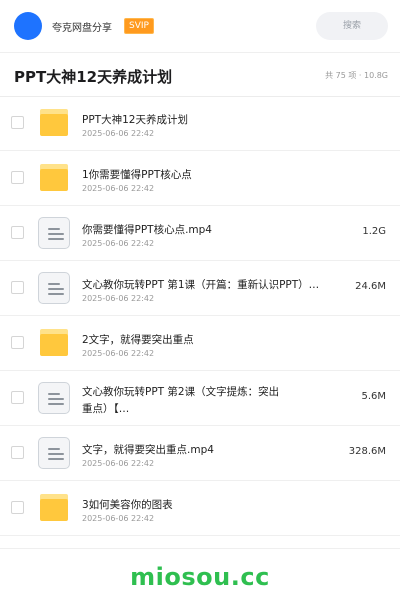 The width and height of the screenshot is (400, 601). I want to click on item-name: 2文字，就得要突出重点, so click(138, 340).